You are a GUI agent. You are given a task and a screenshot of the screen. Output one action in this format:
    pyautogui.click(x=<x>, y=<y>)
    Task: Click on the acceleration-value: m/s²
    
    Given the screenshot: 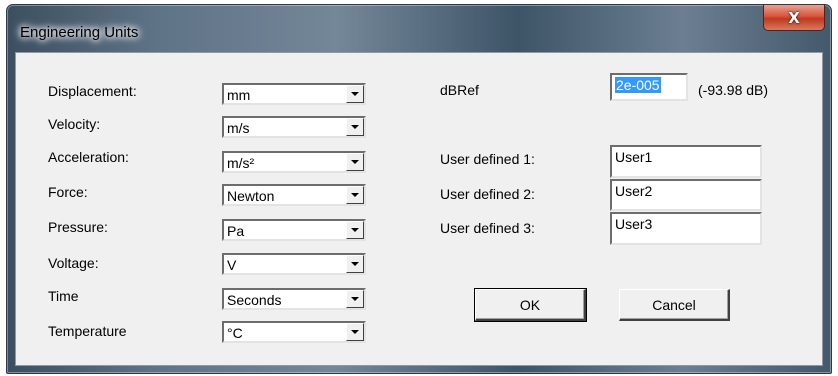 What is the action you would take?
    pyautogui.click(x=241, y=163)
    